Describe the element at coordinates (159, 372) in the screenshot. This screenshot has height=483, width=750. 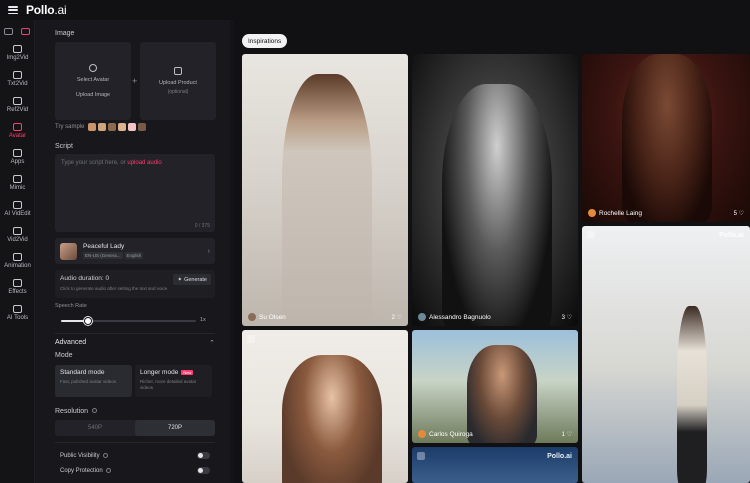
I see `mode-longer-title: Longer mode` at that location.